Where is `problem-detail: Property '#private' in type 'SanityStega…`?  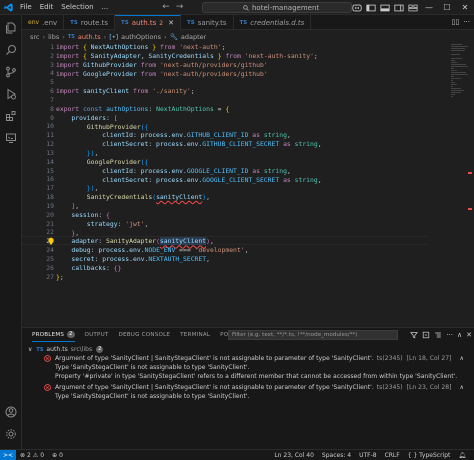
problem-detail: Property '#private' in type 'SanityStega… is located at coordinates (248, 376).